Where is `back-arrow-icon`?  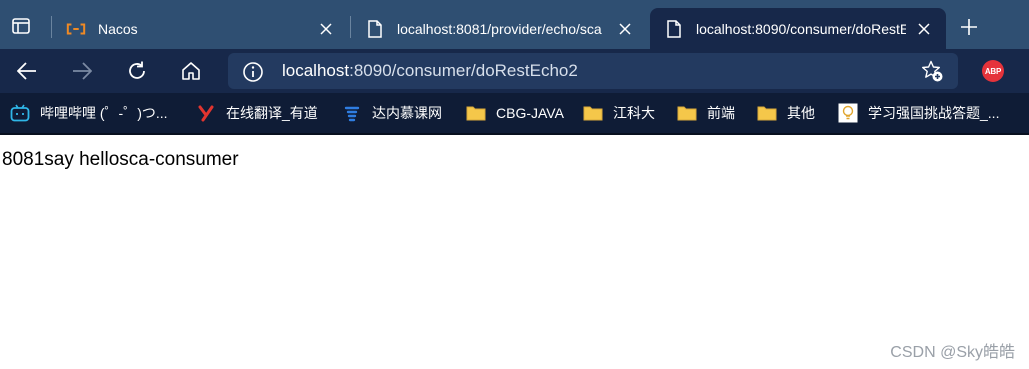
back-arrow-icon is located at coordinates (26, 71).